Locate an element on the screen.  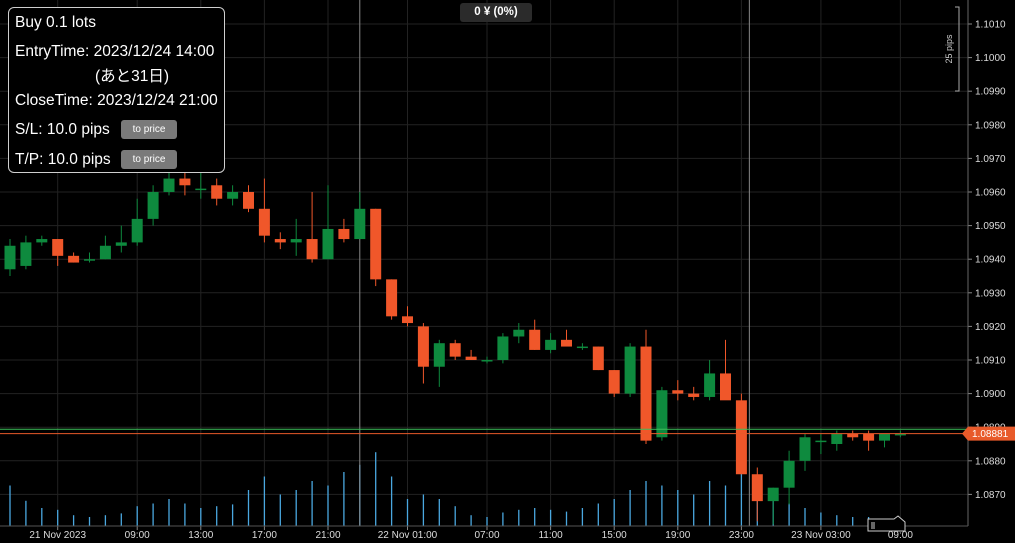
take-profit-to-price-button: to price is located at coordinates (149, 159).